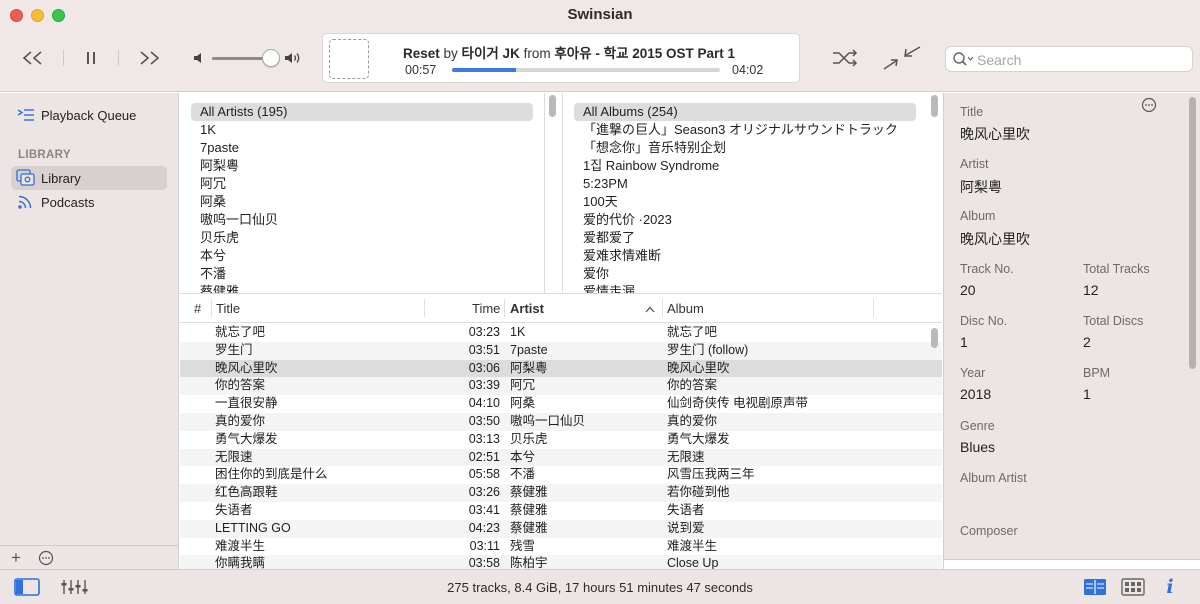 The width and height of the screenshot is (1200, 604). I want to click on album-item: 「想念你」音乐特别企划, so click(650, 148).